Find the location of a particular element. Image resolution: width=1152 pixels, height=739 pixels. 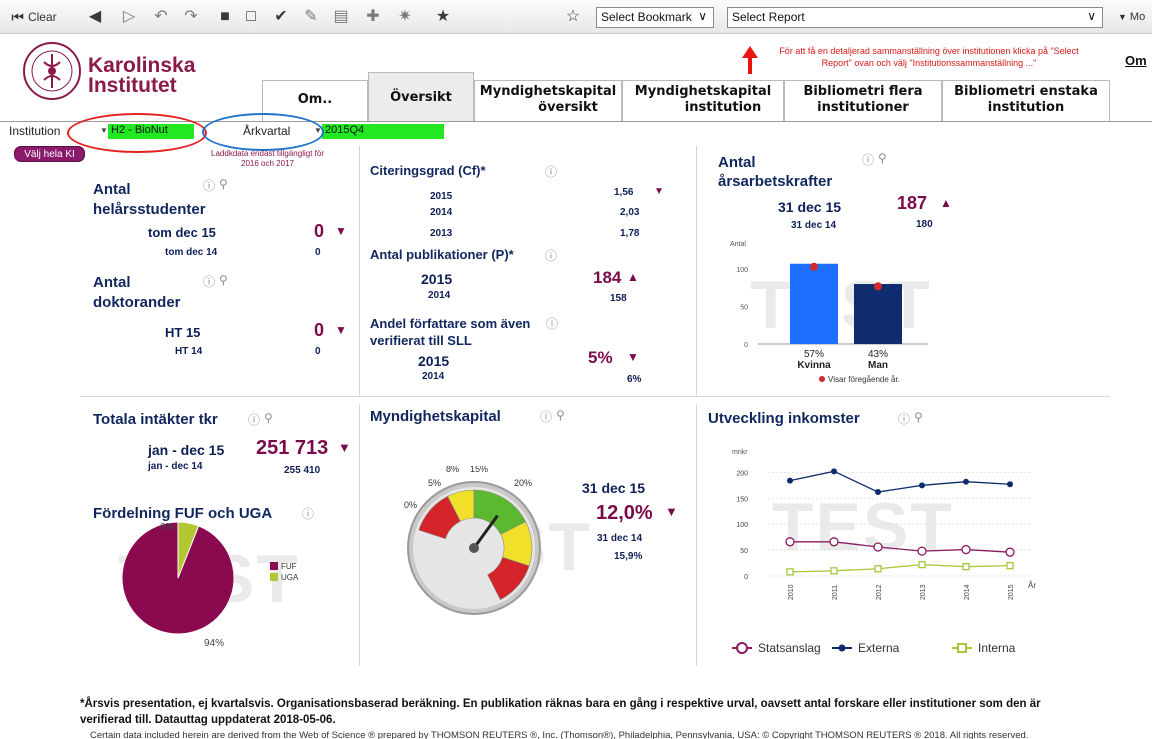

staff-previous-value: 180 is located at coordinates (924, 224).